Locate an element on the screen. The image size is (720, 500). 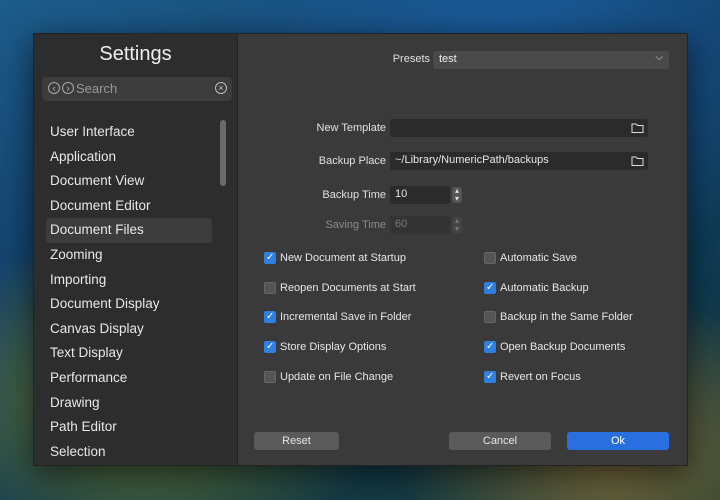
reset-button: Reset is located at coordinates (296, 441).